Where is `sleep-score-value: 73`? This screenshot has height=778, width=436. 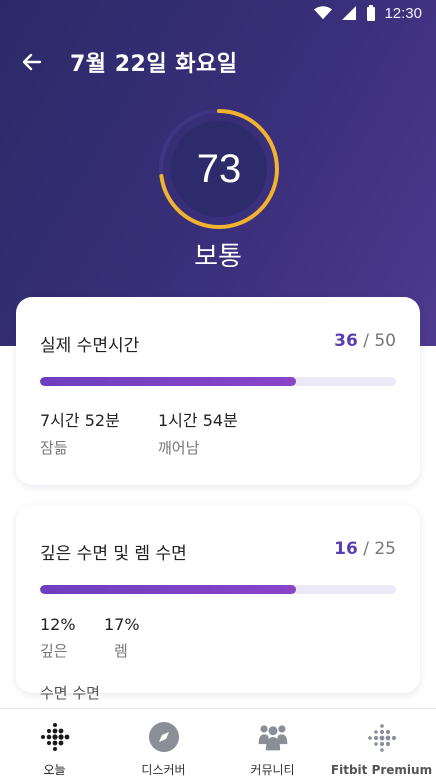 sleep-score-value: 73 is located at coordinates (219, 168).